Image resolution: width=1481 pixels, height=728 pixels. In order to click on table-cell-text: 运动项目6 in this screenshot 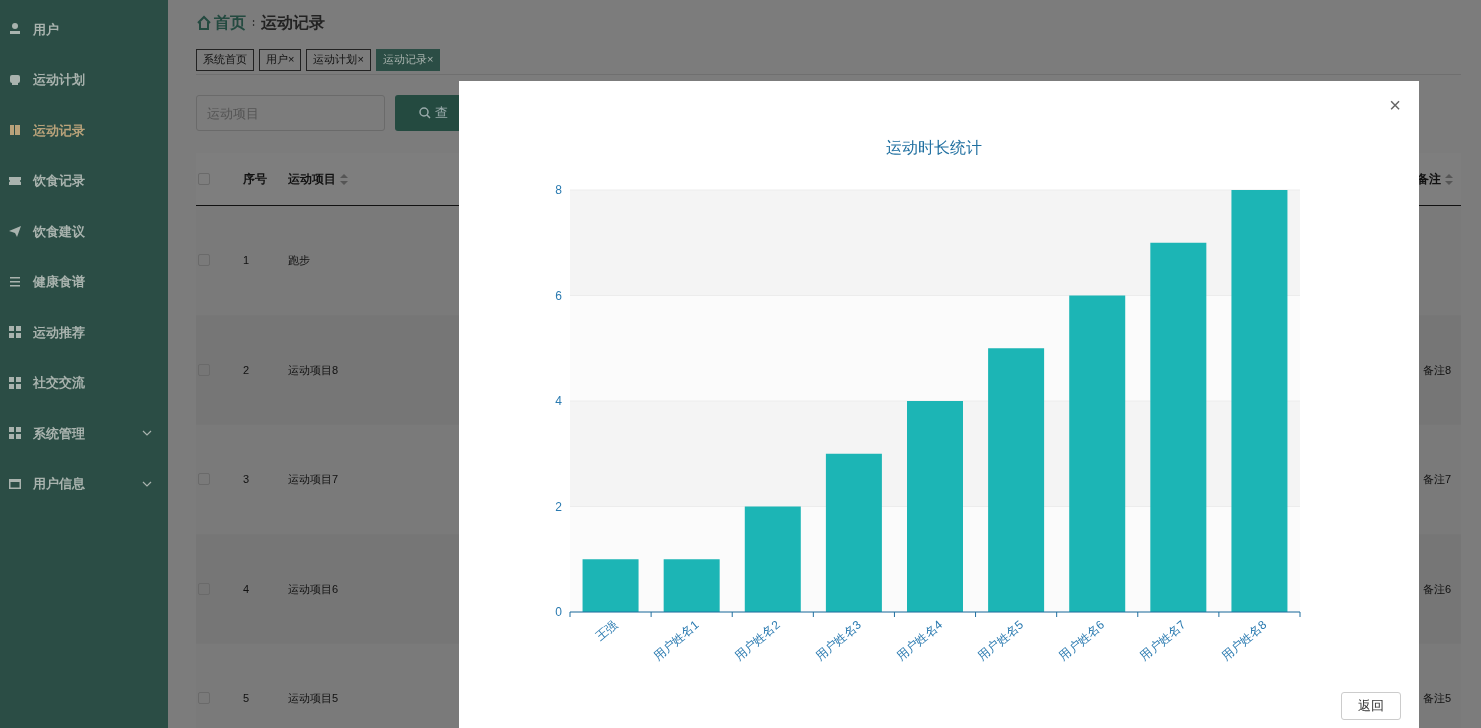, I will do `click(313, 589)`.